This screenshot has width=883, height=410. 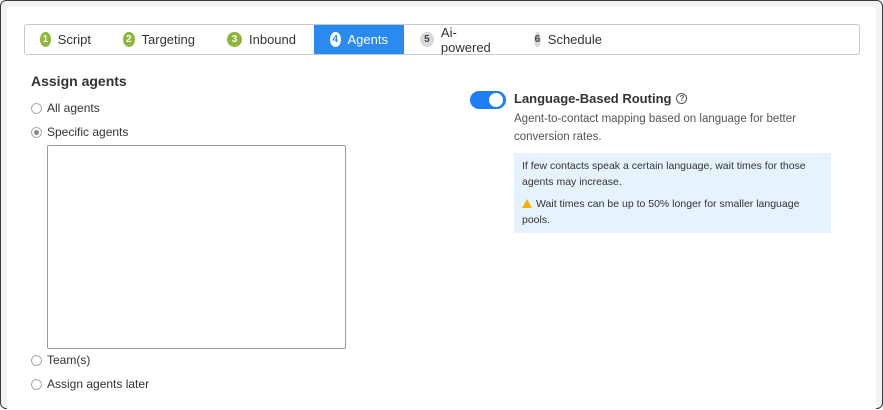 What do you see at coordinates (527, 203) in the screenshot?
I see `warning-icon` at bounding box center [527, 203].